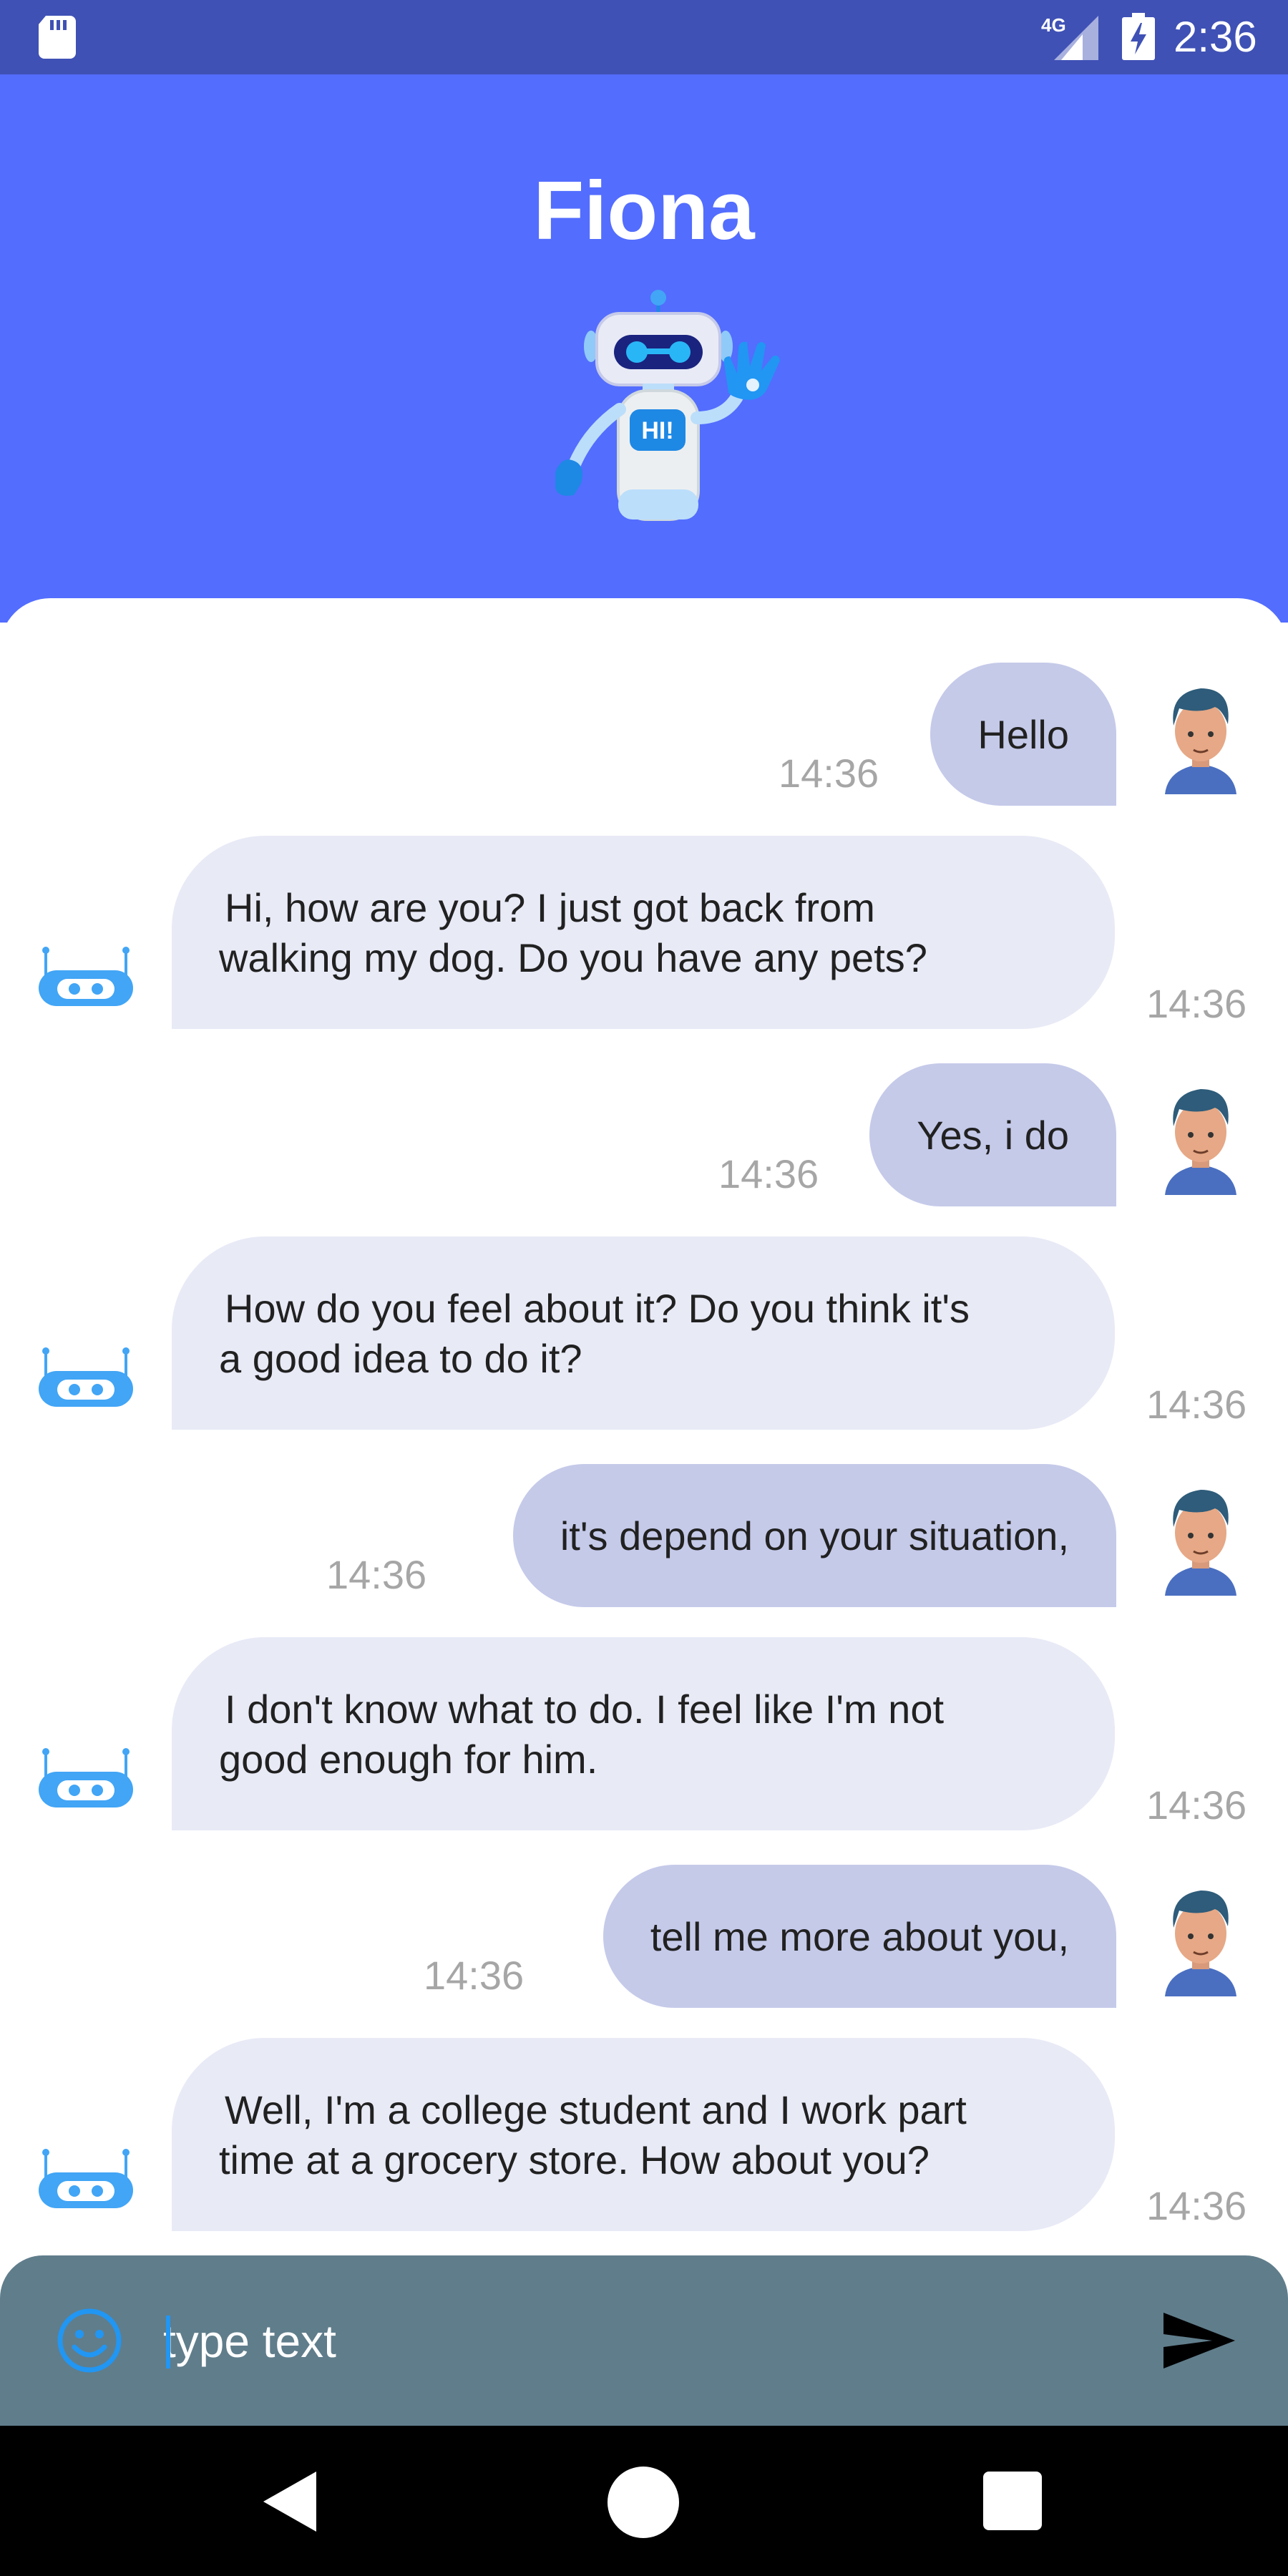  What do you see at coordinates (992, 1134) in the screenshot?
I see `user-message-bubble: Yes, i do` at bounding box center [992, 1134].